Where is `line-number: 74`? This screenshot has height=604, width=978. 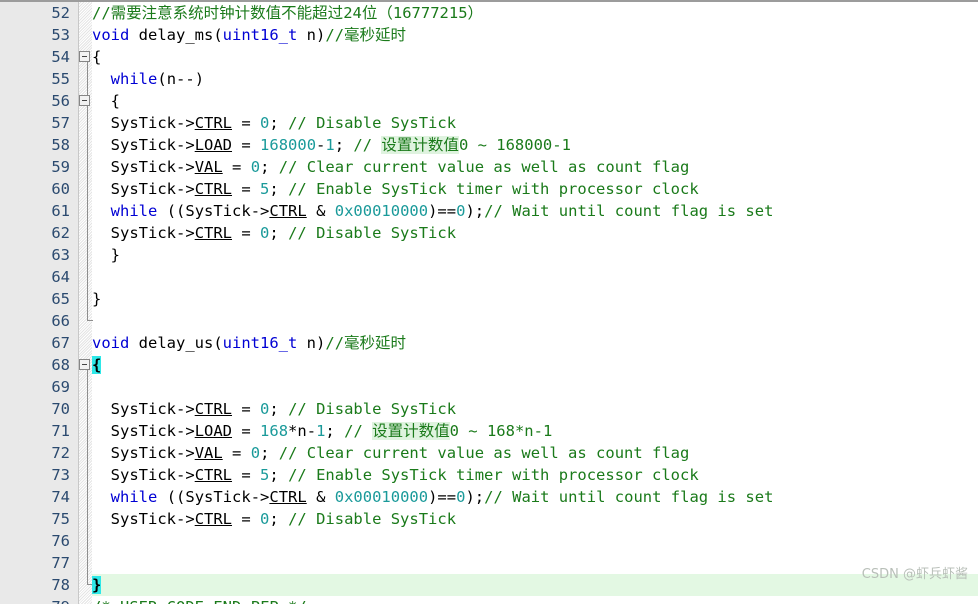 line-number: 74 is located at coordinates (60, 497).